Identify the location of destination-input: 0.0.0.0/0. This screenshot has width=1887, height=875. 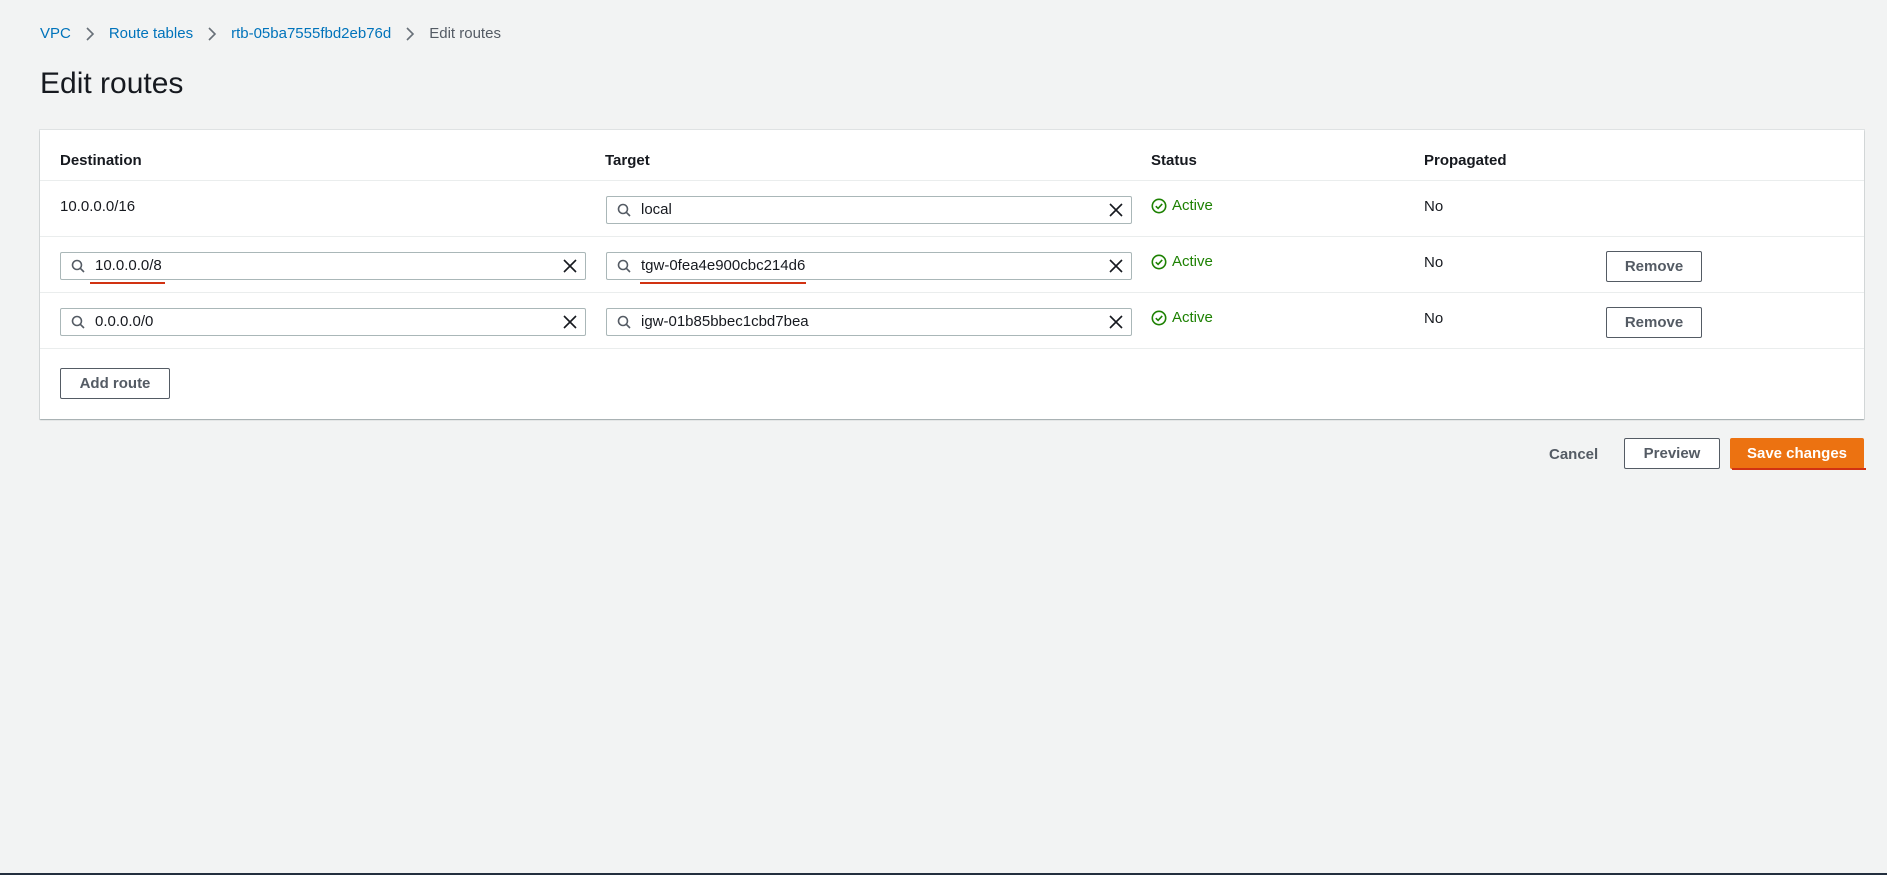
(323, 322).